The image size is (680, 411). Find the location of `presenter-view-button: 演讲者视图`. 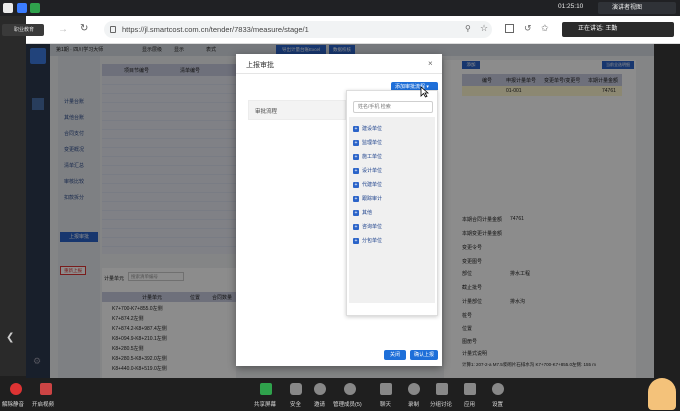

presenter-view-button: 演讲者视图 is located at coordinates (637, 8).